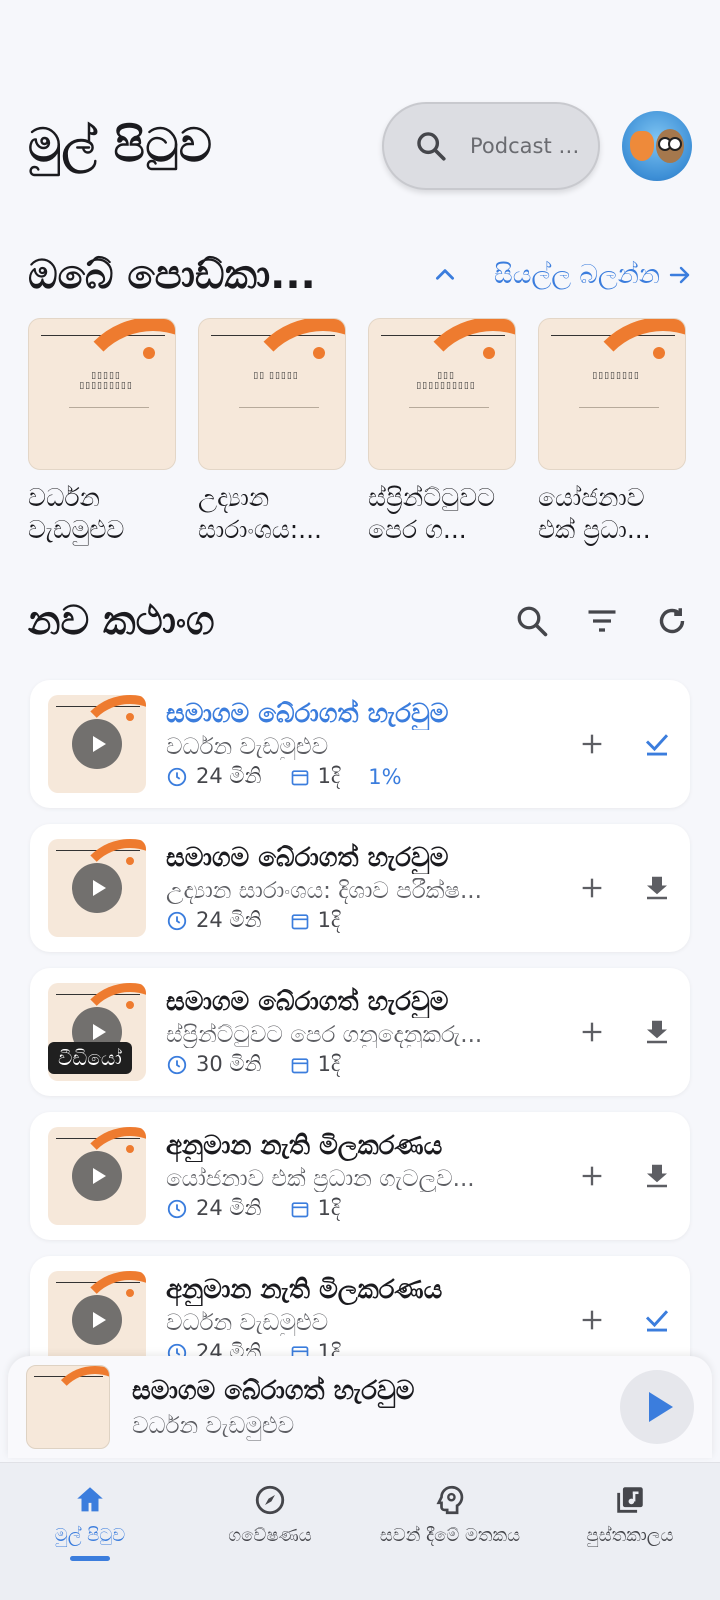 This screenshot has width=720, height=1600. What do you see at coordinates (272, 394) in the screenshot?
I see `podcast-cover: ▯▯ ▯▯▯▯▯` at bounding box center [272, 394].